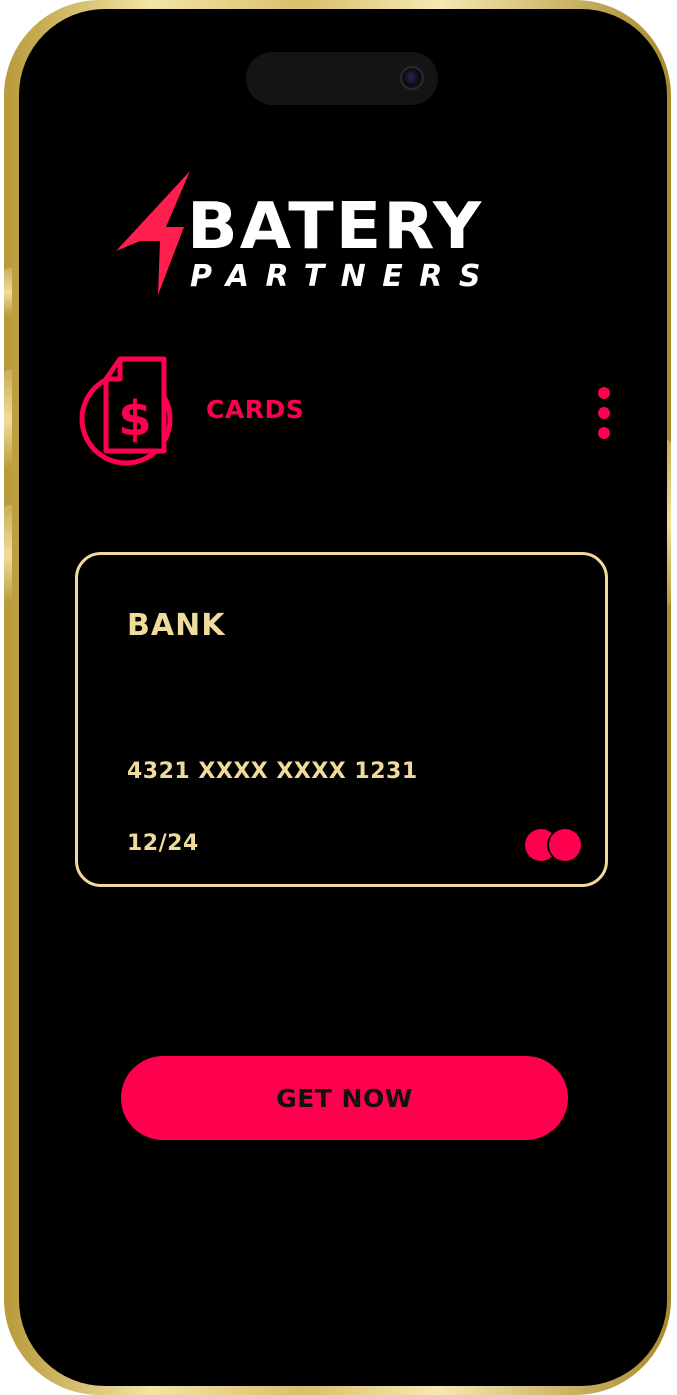 This screenshot has height=1395, width=677. I want to click on brand-logo: BATERY PARTNERS, so click(344, 234).